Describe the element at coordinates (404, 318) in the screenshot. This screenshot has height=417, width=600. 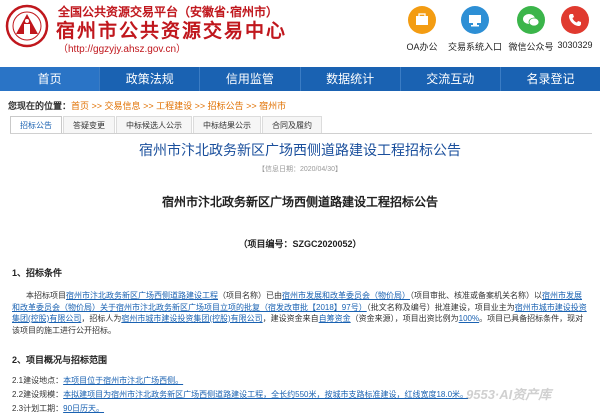
I see `para-text: （资金来源），项目出资比例为` at that location.